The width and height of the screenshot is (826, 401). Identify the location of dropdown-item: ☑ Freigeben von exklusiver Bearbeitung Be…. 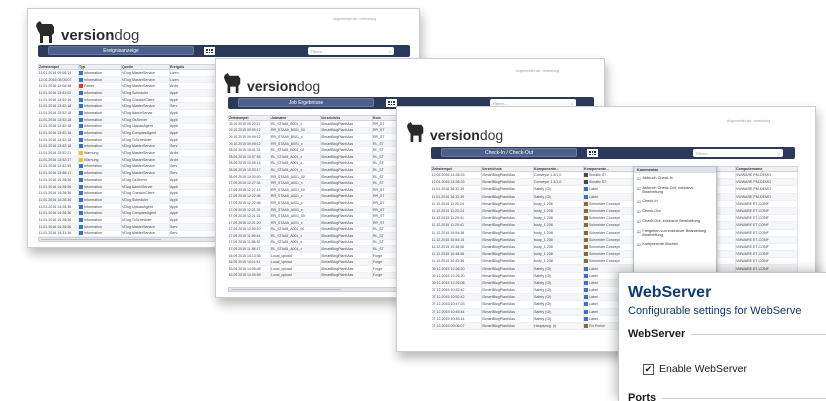
(675, 233).